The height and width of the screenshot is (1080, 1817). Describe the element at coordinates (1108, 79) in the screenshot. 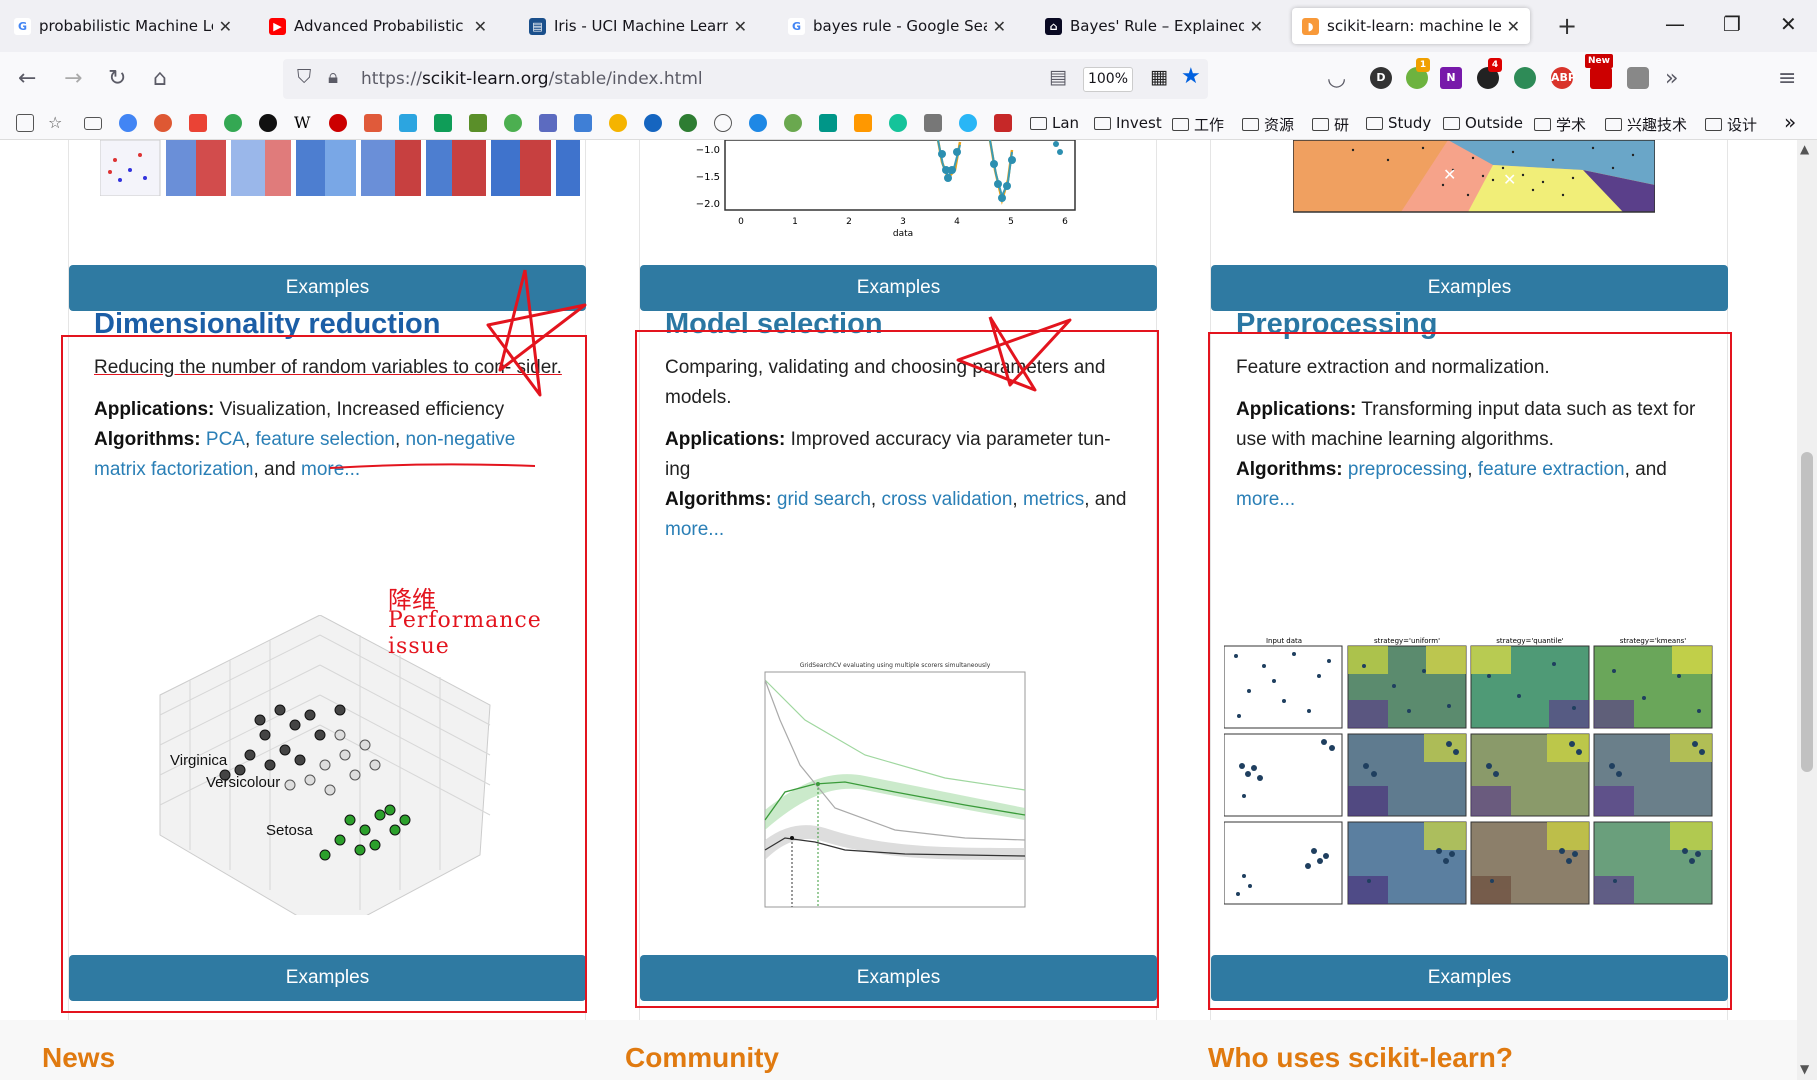

I see `zoom-level: 100%` at that location.